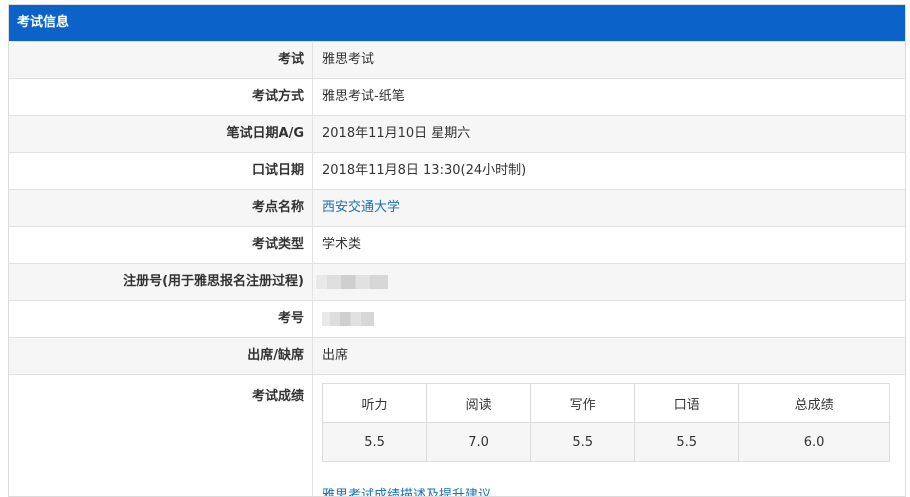 The height and width of the screenshot is (497, 910). I want to click on score-table: 听力 阅读 写作 口语 总成绩 5.5 7.0 5.5 5.5 6.0, so click(605, 422).